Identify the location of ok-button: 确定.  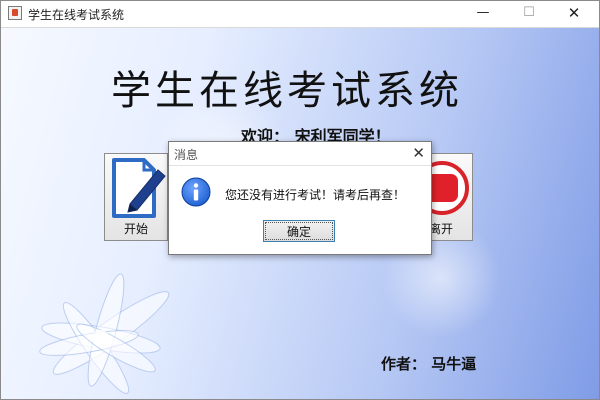
(299, 231).